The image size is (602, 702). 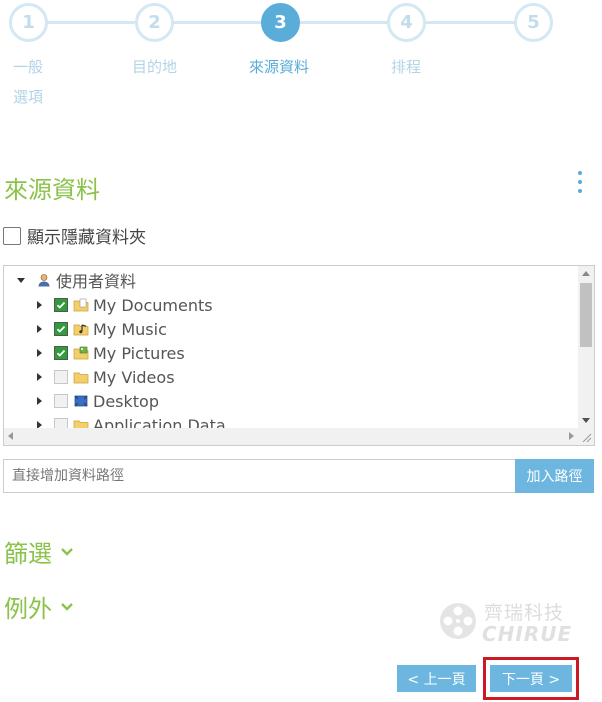 What do you see at coordinates (154, 22) in the screenshot?
I see `step-2-circle: 2` at bounding box center [154, 22].